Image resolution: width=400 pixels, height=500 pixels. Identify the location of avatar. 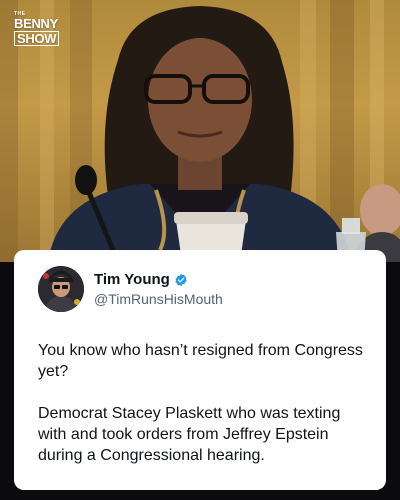
(61, 289).